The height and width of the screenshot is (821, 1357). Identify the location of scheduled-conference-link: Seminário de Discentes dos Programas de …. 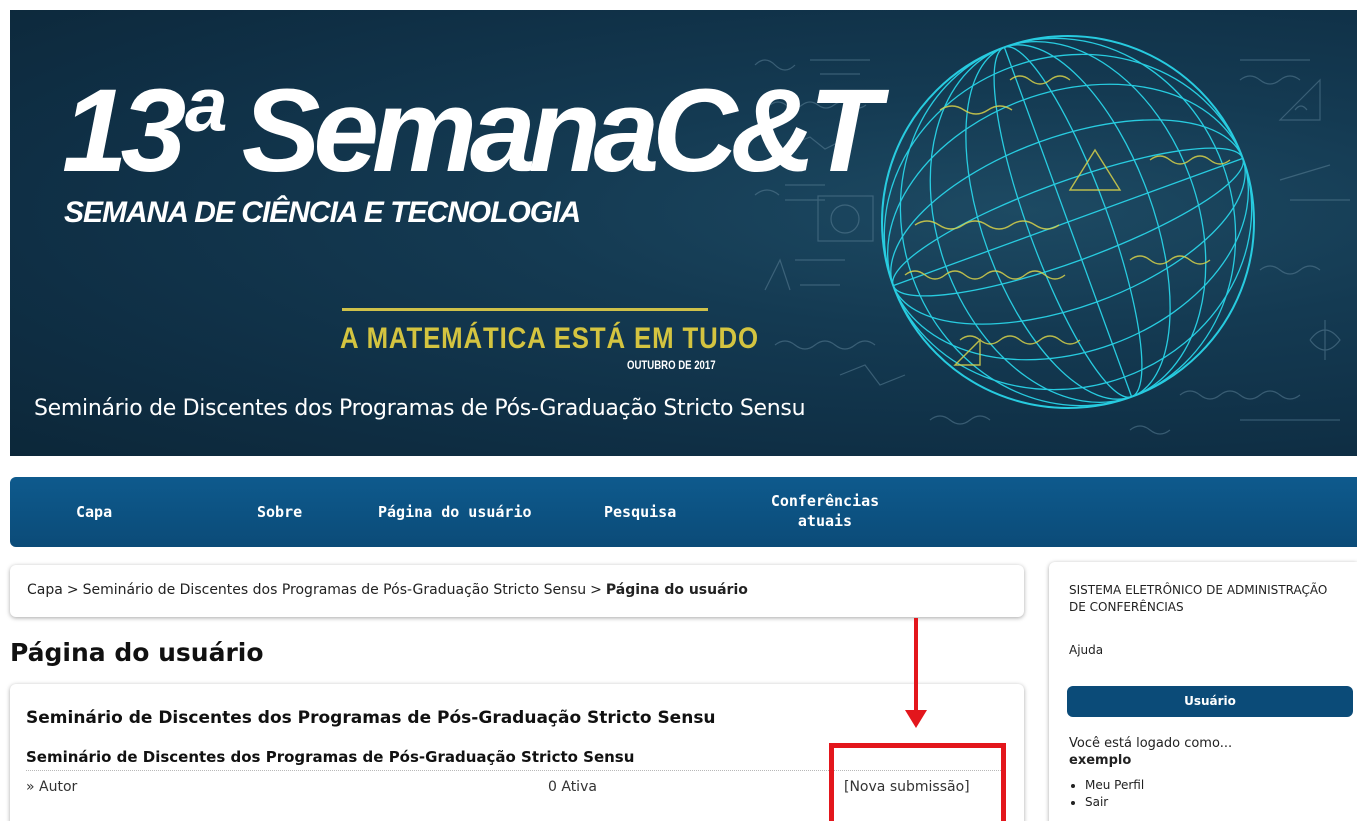
(330, 757).